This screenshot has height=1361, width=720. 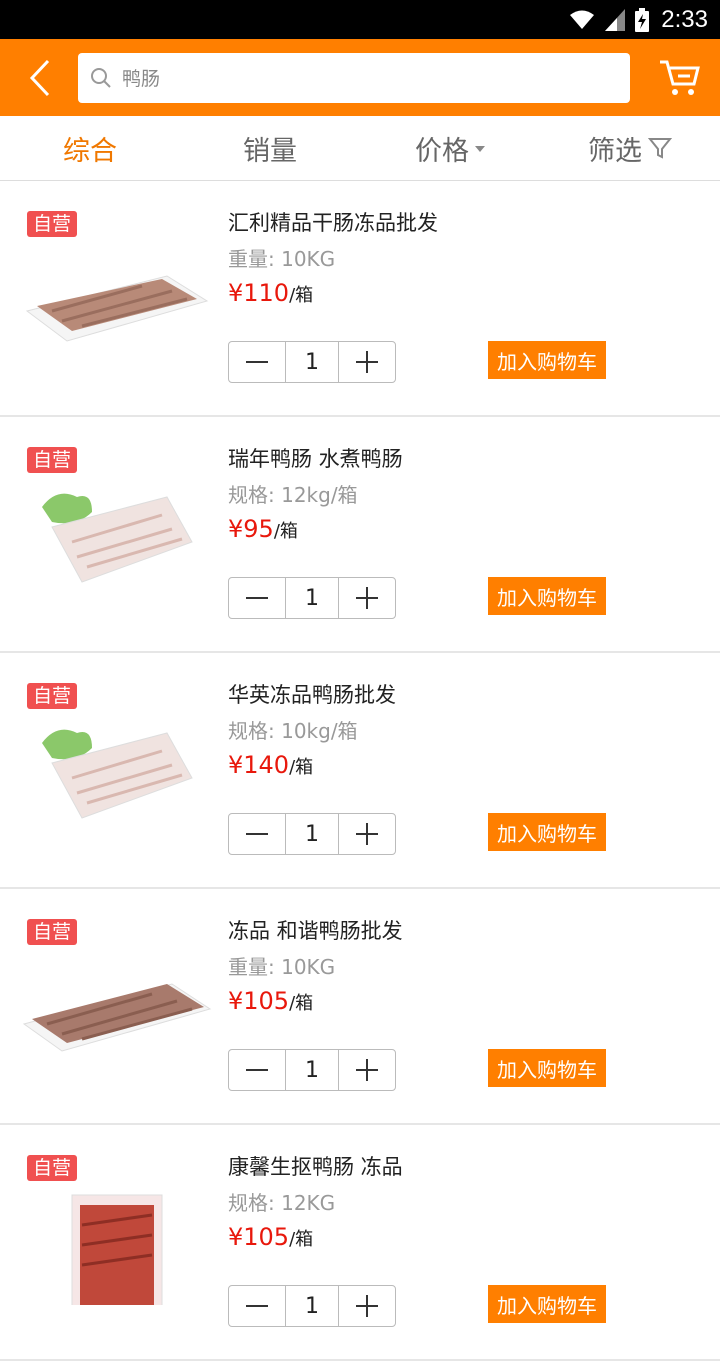 What do you see at coordinates (360, 19) in the screenshot?
I see `status-bar: 2:33` at bounding box center [360, 19].